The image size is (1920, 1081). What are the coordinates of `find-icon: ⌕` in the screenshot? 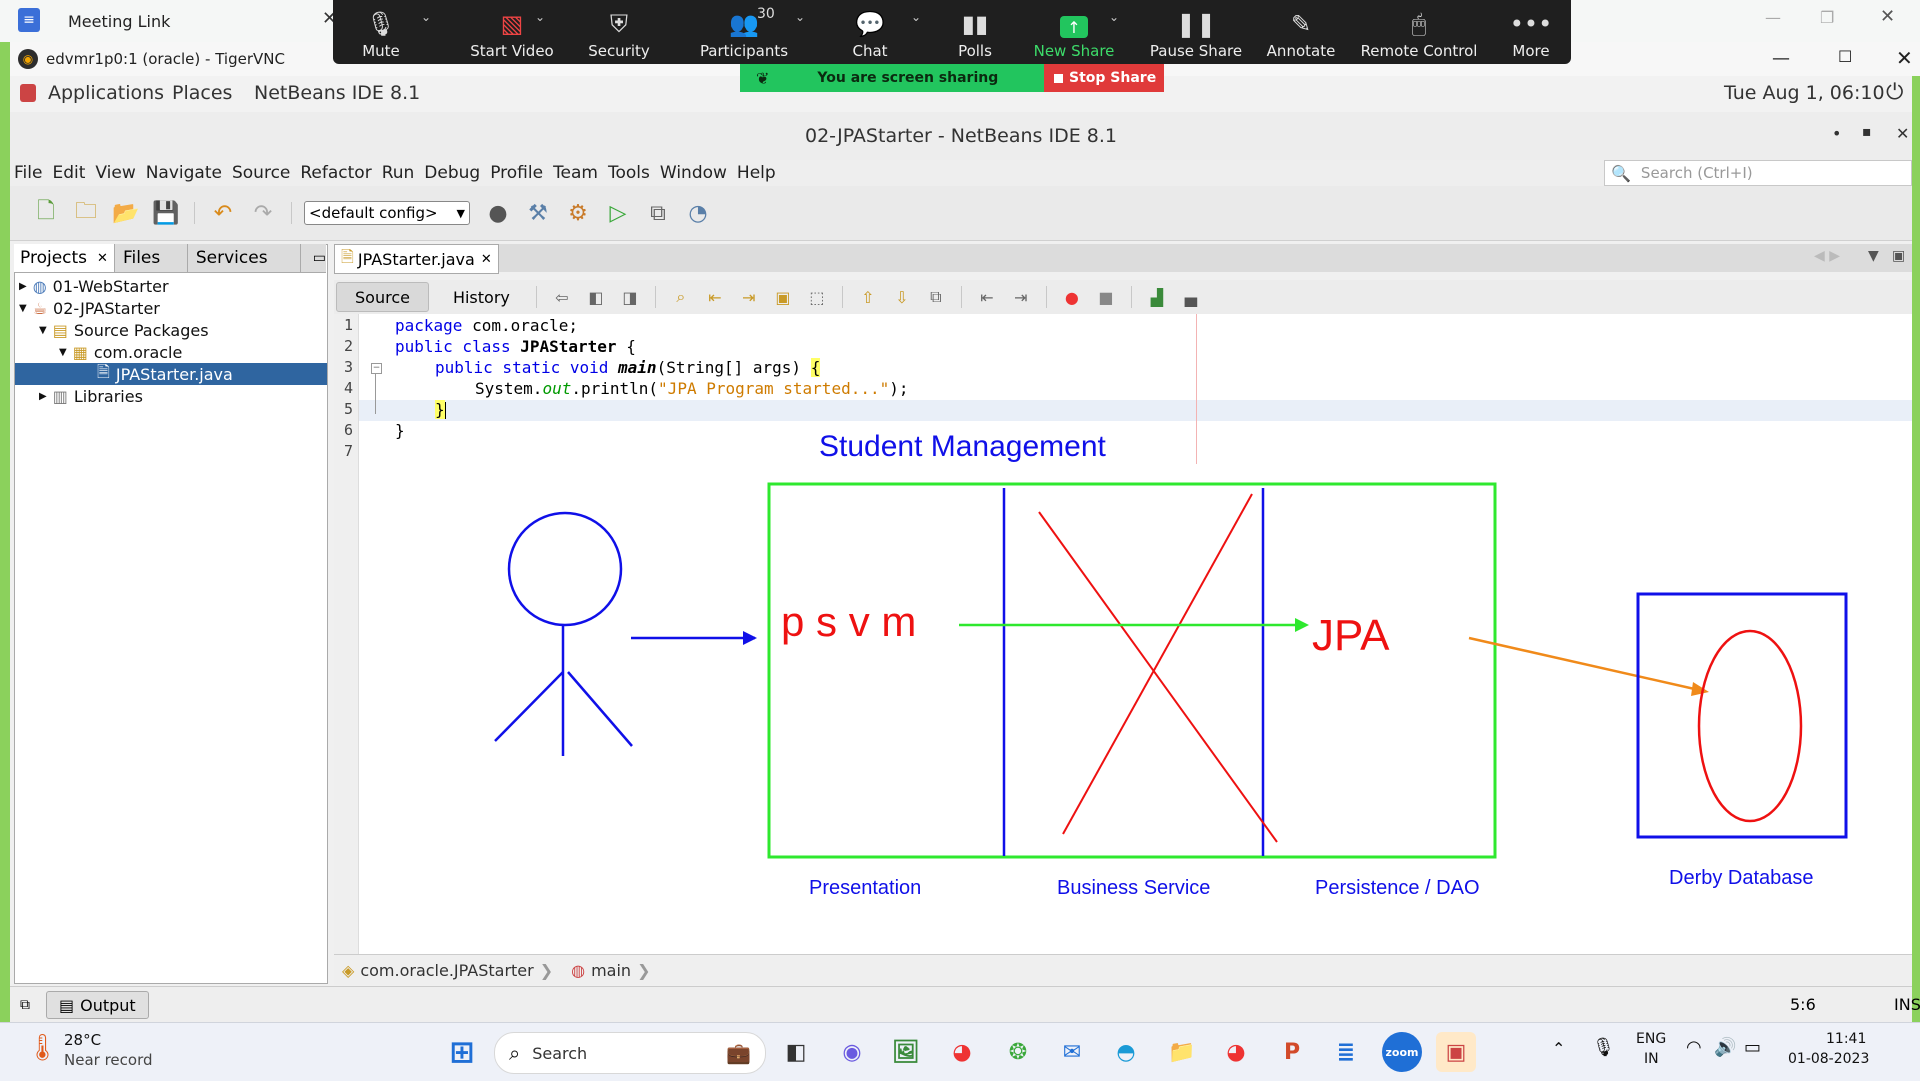 It's located at (681, 297).